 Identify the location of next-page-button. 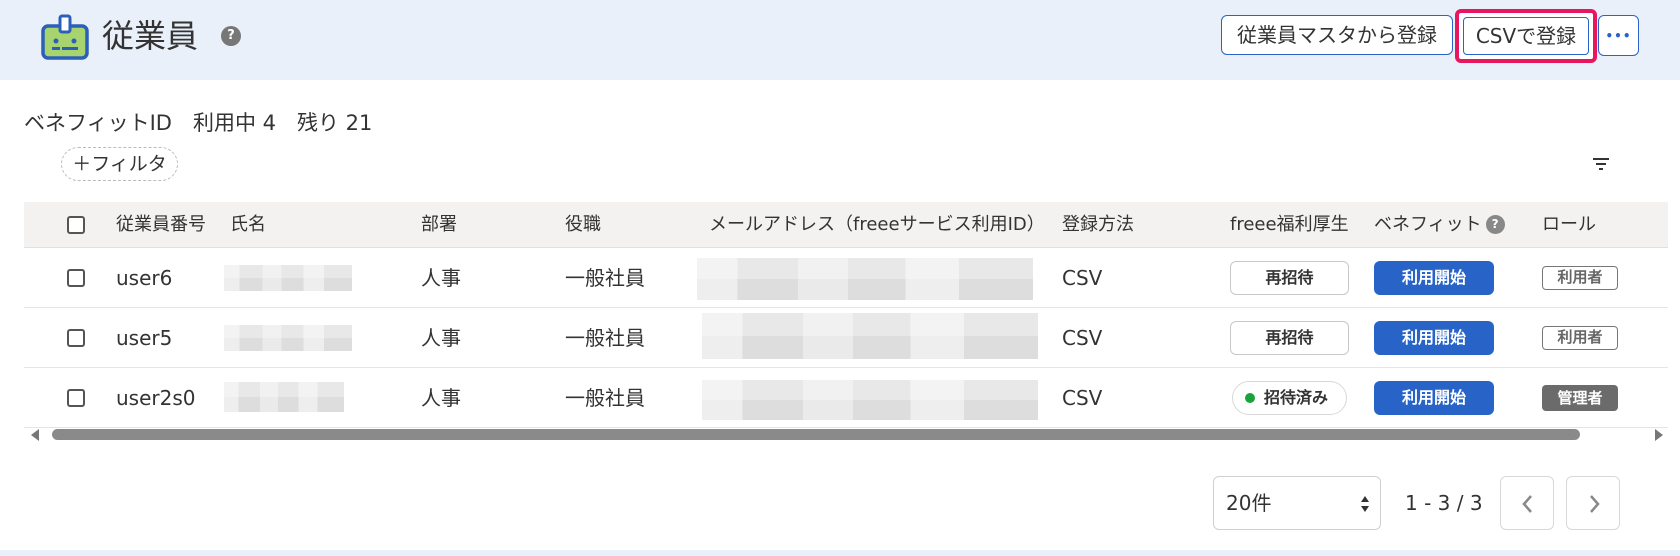
(1593, 503).